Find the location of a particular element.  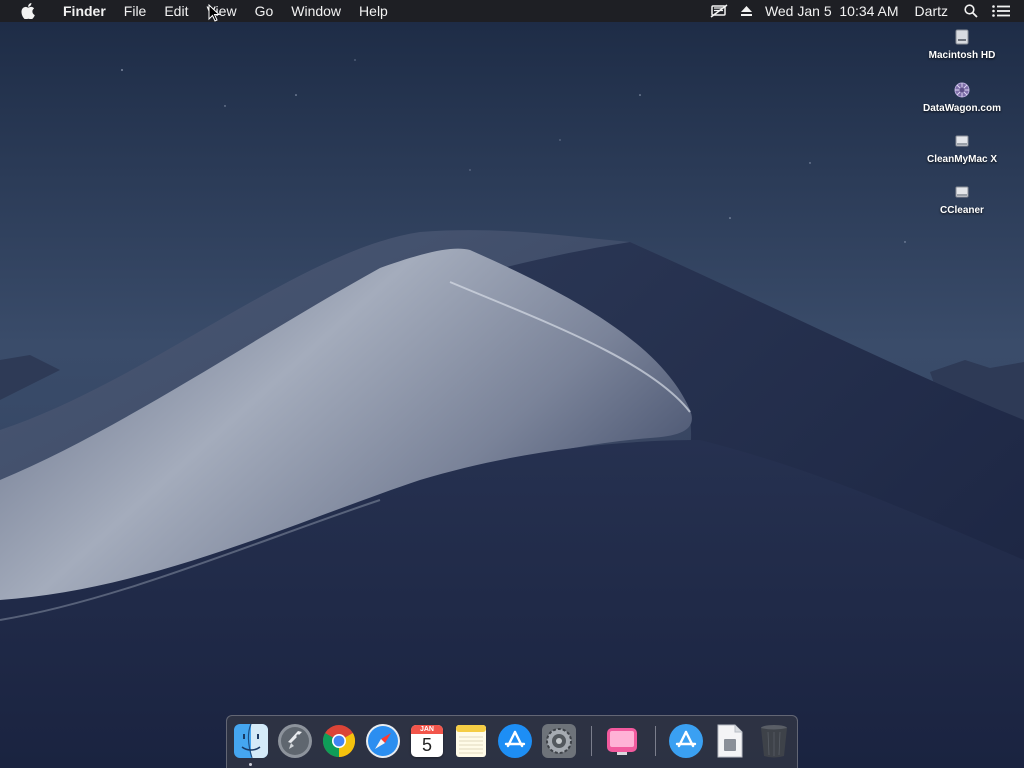

calendar-icon: JAN 5 is located at coordinates (427, 741).